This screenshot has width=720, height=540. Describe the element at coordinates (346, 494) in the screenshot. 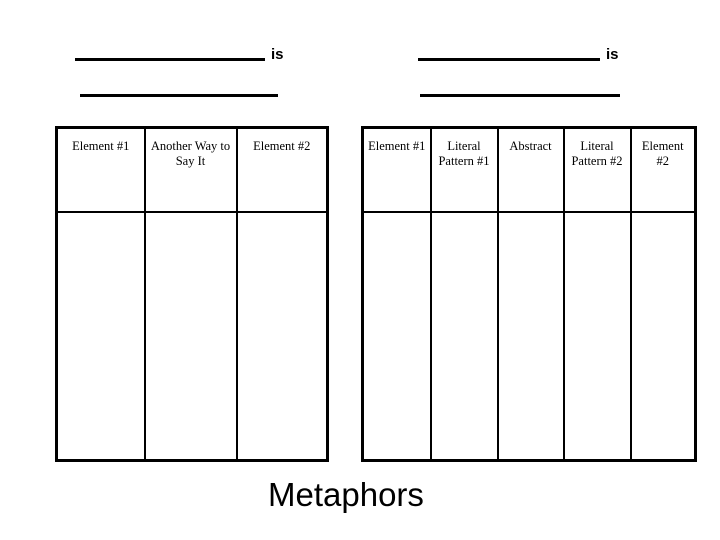

I see `page-title: Metaphors` at that location.